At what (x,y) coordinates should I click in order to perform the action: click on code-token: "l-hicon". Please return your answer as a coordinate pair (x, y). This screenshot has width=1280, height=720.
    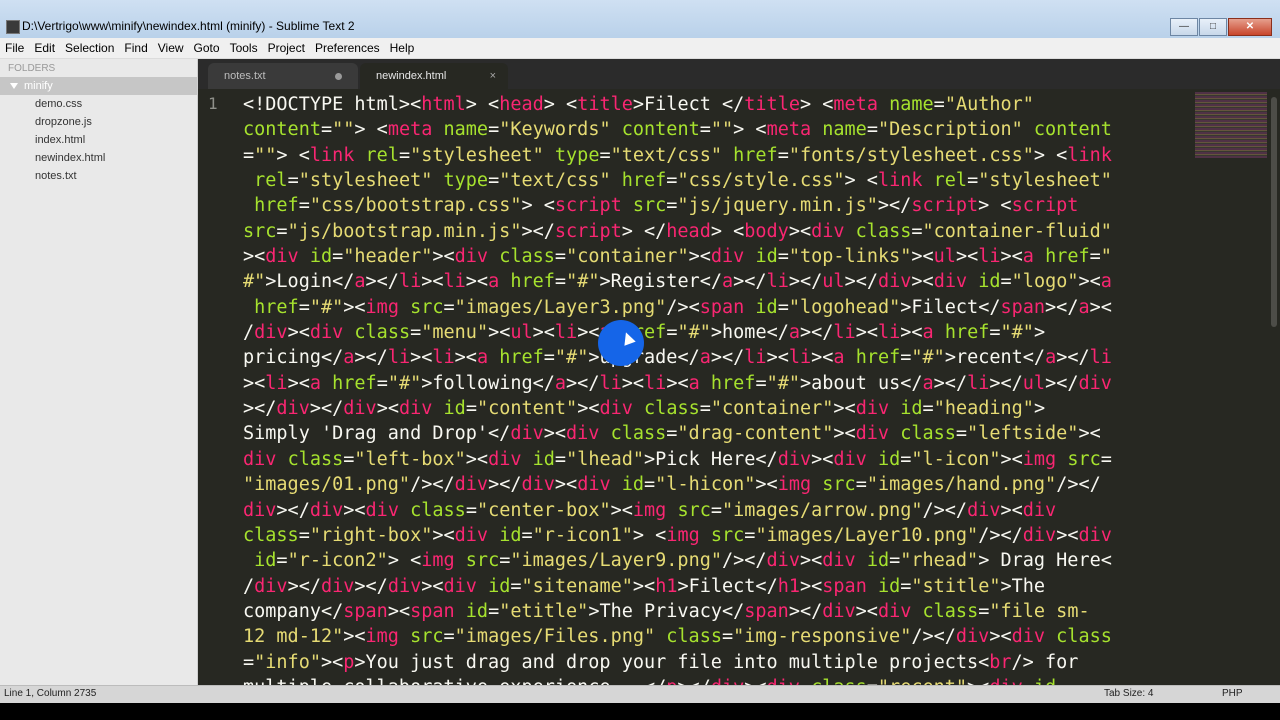
    Looking at the image, I should click on (705, 485).